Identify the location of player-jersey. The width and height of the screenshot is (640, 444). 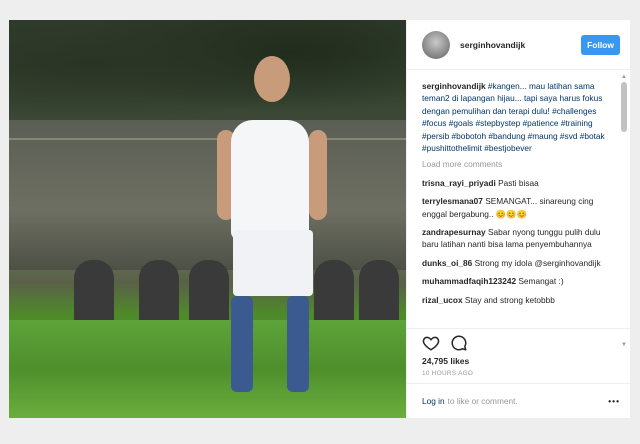
(270, 180).